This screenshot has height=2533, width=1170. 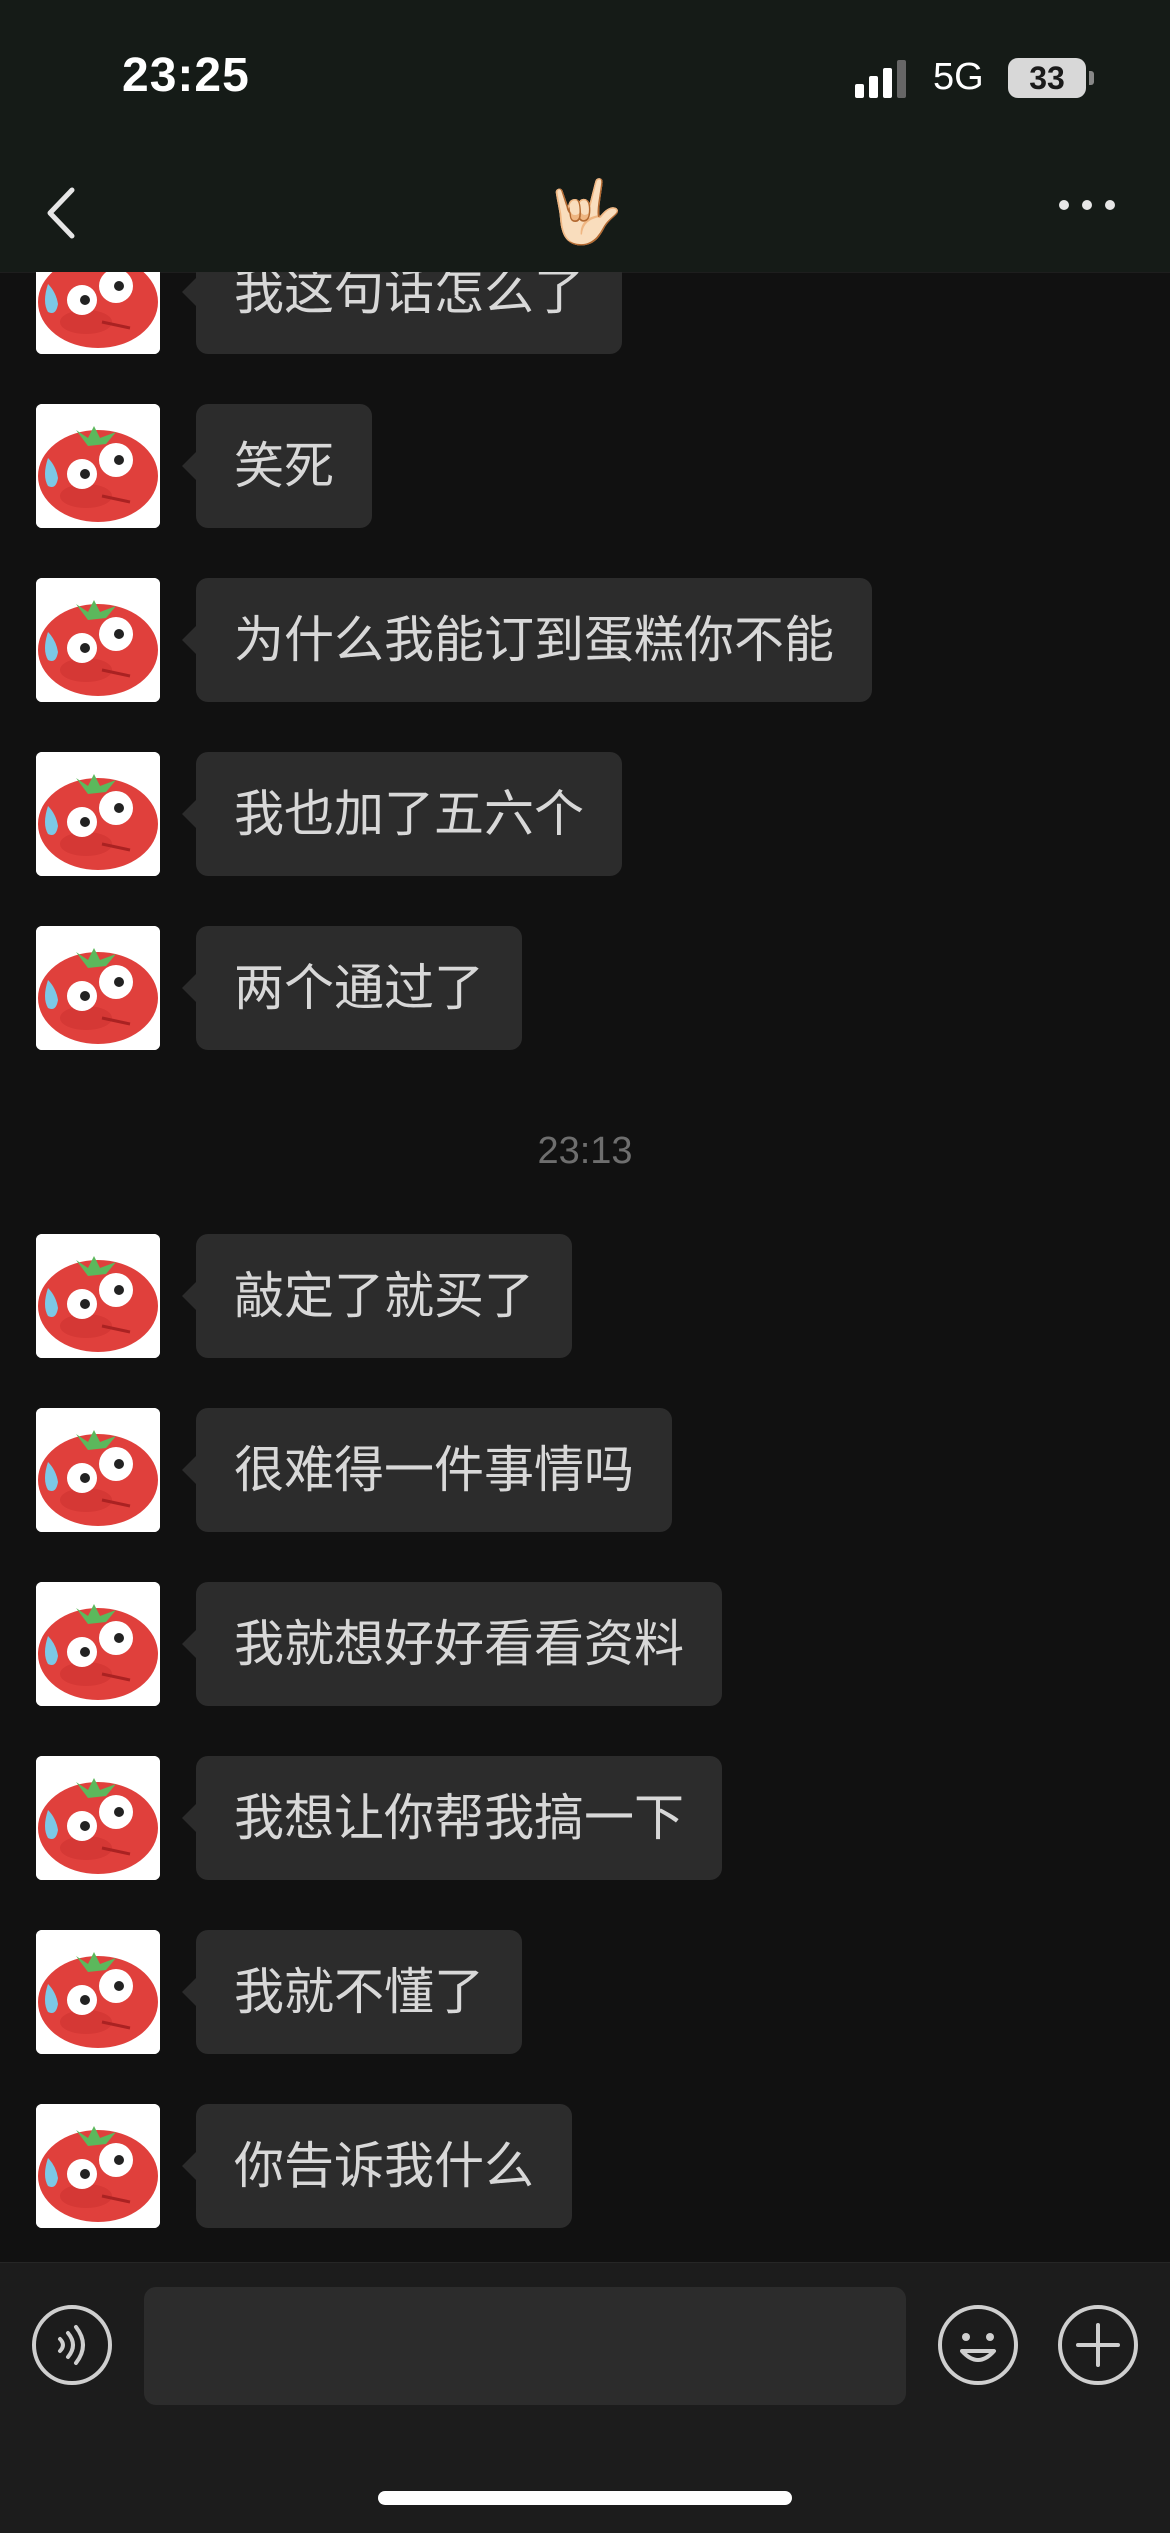 What do you see at coordinates (452, 1818) in the screenshot?
I see `message-bubble: 我想让你帮我搞一下` at bounding box center [452, 1818].